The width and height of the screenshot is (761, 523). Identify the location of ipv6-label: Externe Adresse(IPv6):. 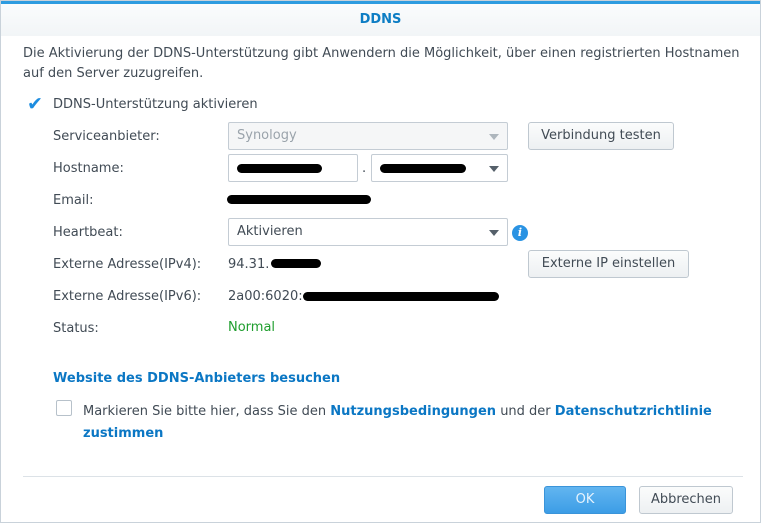
(127, 296).